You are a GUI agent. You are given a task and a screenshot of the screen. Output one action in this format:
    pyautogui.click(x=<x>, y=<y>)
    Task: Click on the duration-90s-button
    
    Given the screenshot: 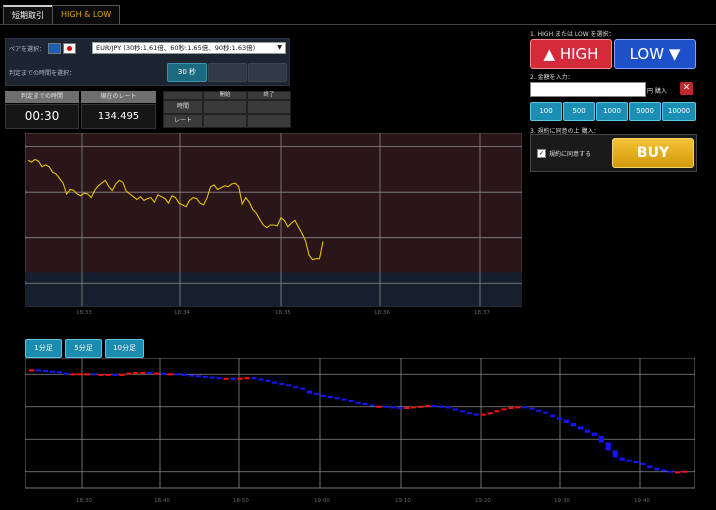 What is the action you would take?
    pyautogui.click(x=267, y=72)
    